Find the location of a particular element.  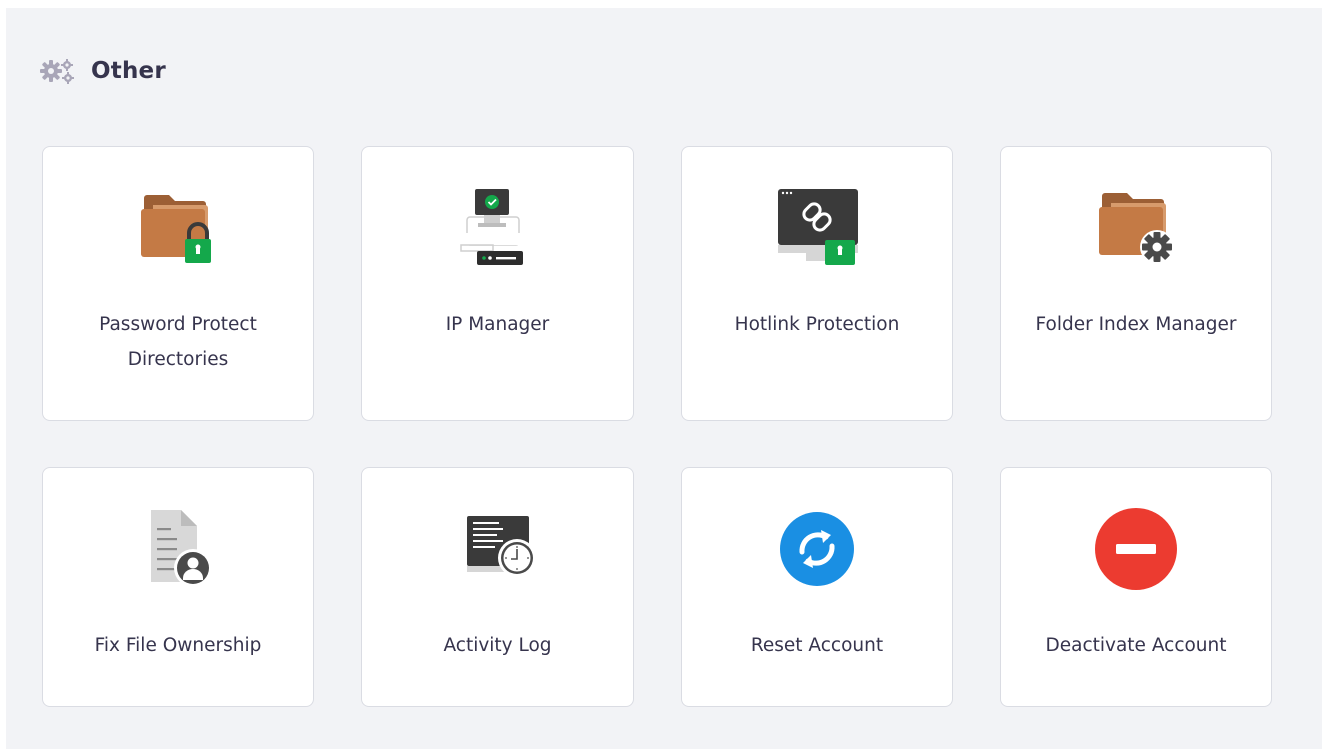

gears-icon is located at coordinates (57, 71).